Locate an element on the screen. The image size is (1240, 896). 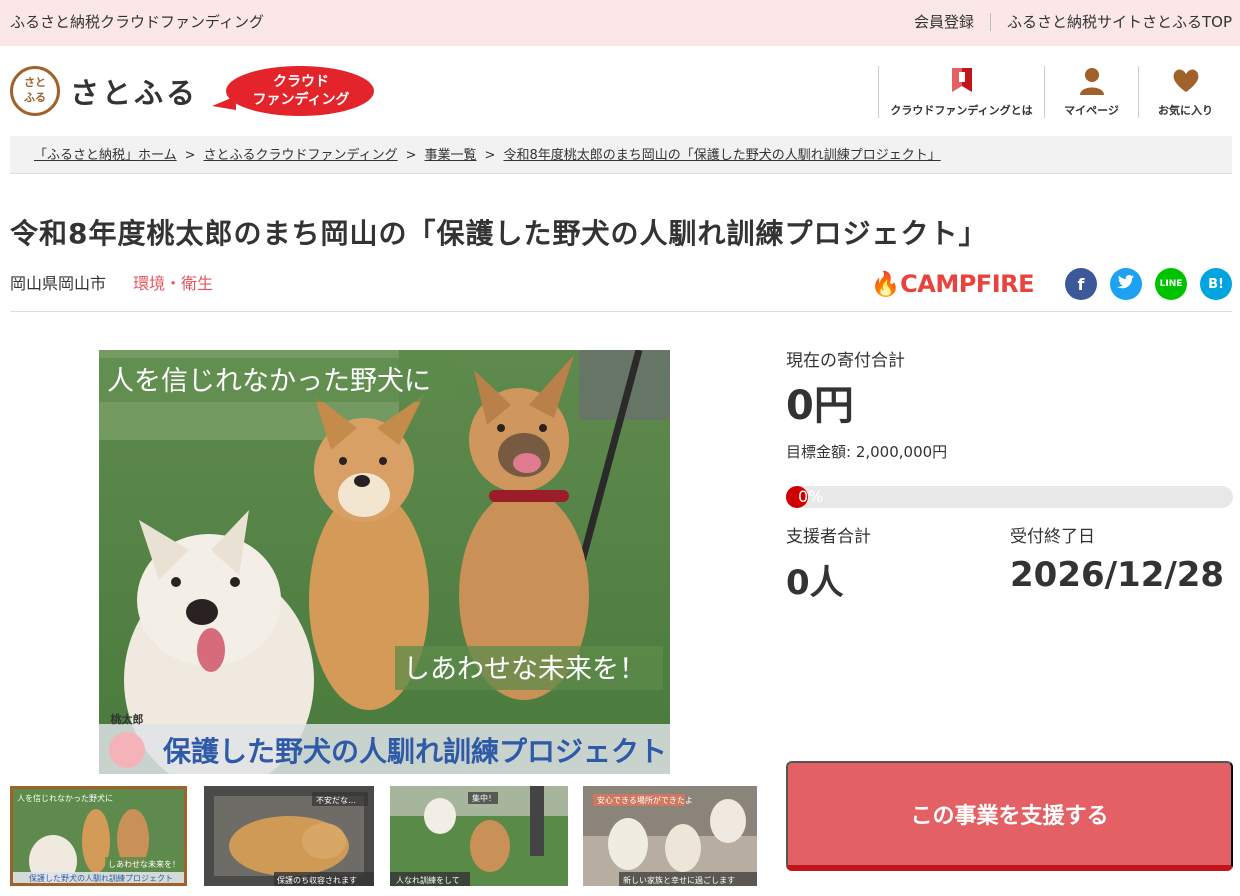
campfire-logo: 🔥CAMPFIRE is located at coordinates (952, 284).